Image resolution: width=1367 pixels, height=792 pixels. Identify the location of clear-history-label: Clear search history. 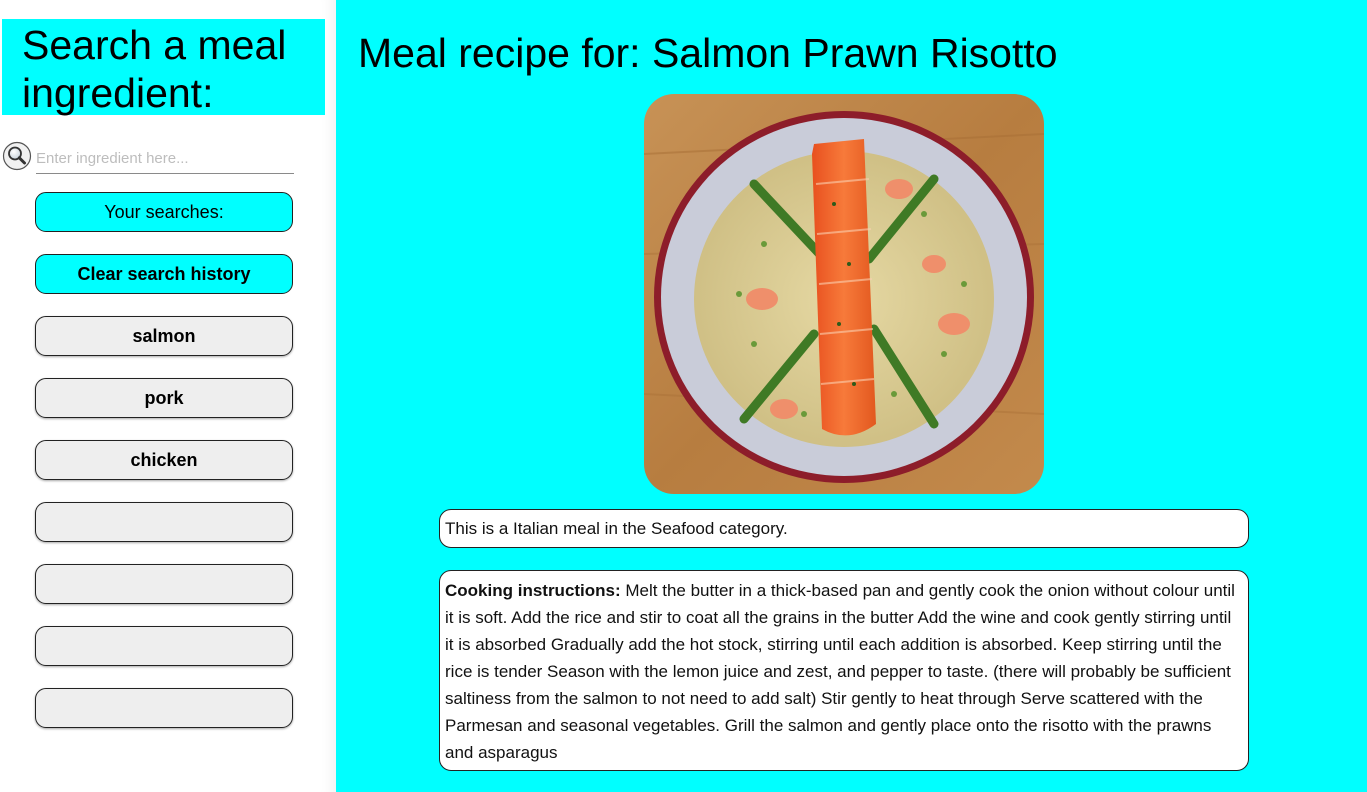
(164, 273).